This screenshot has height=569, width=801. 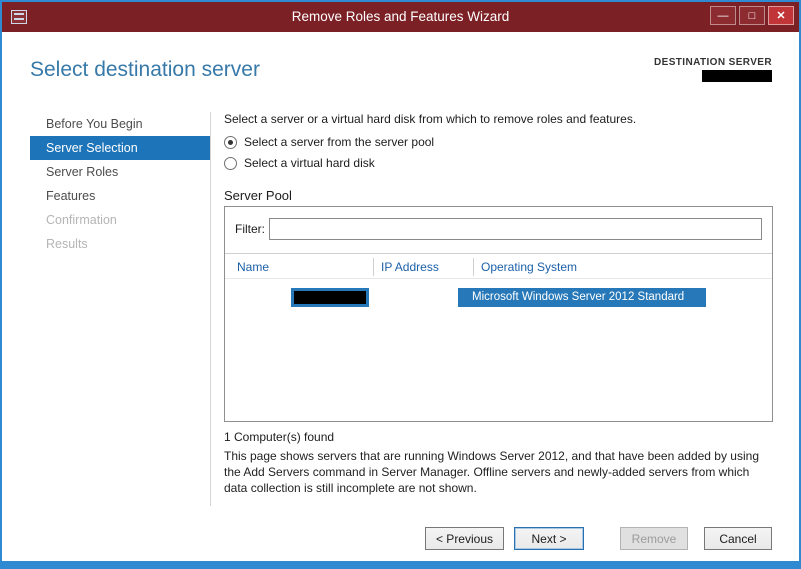 I want to click on titlebar: Remove Roles and Features Wizard — □ ✕, so click(x=400, y=17).